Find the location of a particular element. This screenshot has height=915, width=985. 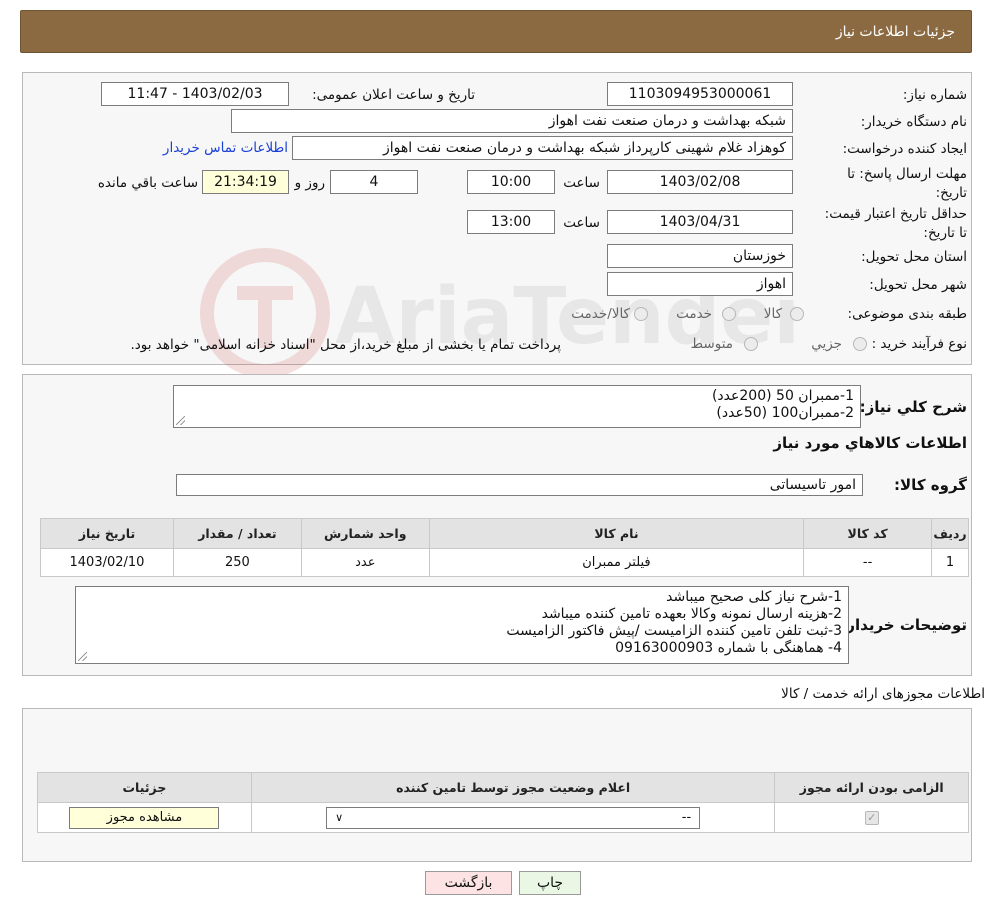

validity-label: حداقل تاریخ اعتبار قیمت: تا تاریخ: is located at coordinates (895, 223).